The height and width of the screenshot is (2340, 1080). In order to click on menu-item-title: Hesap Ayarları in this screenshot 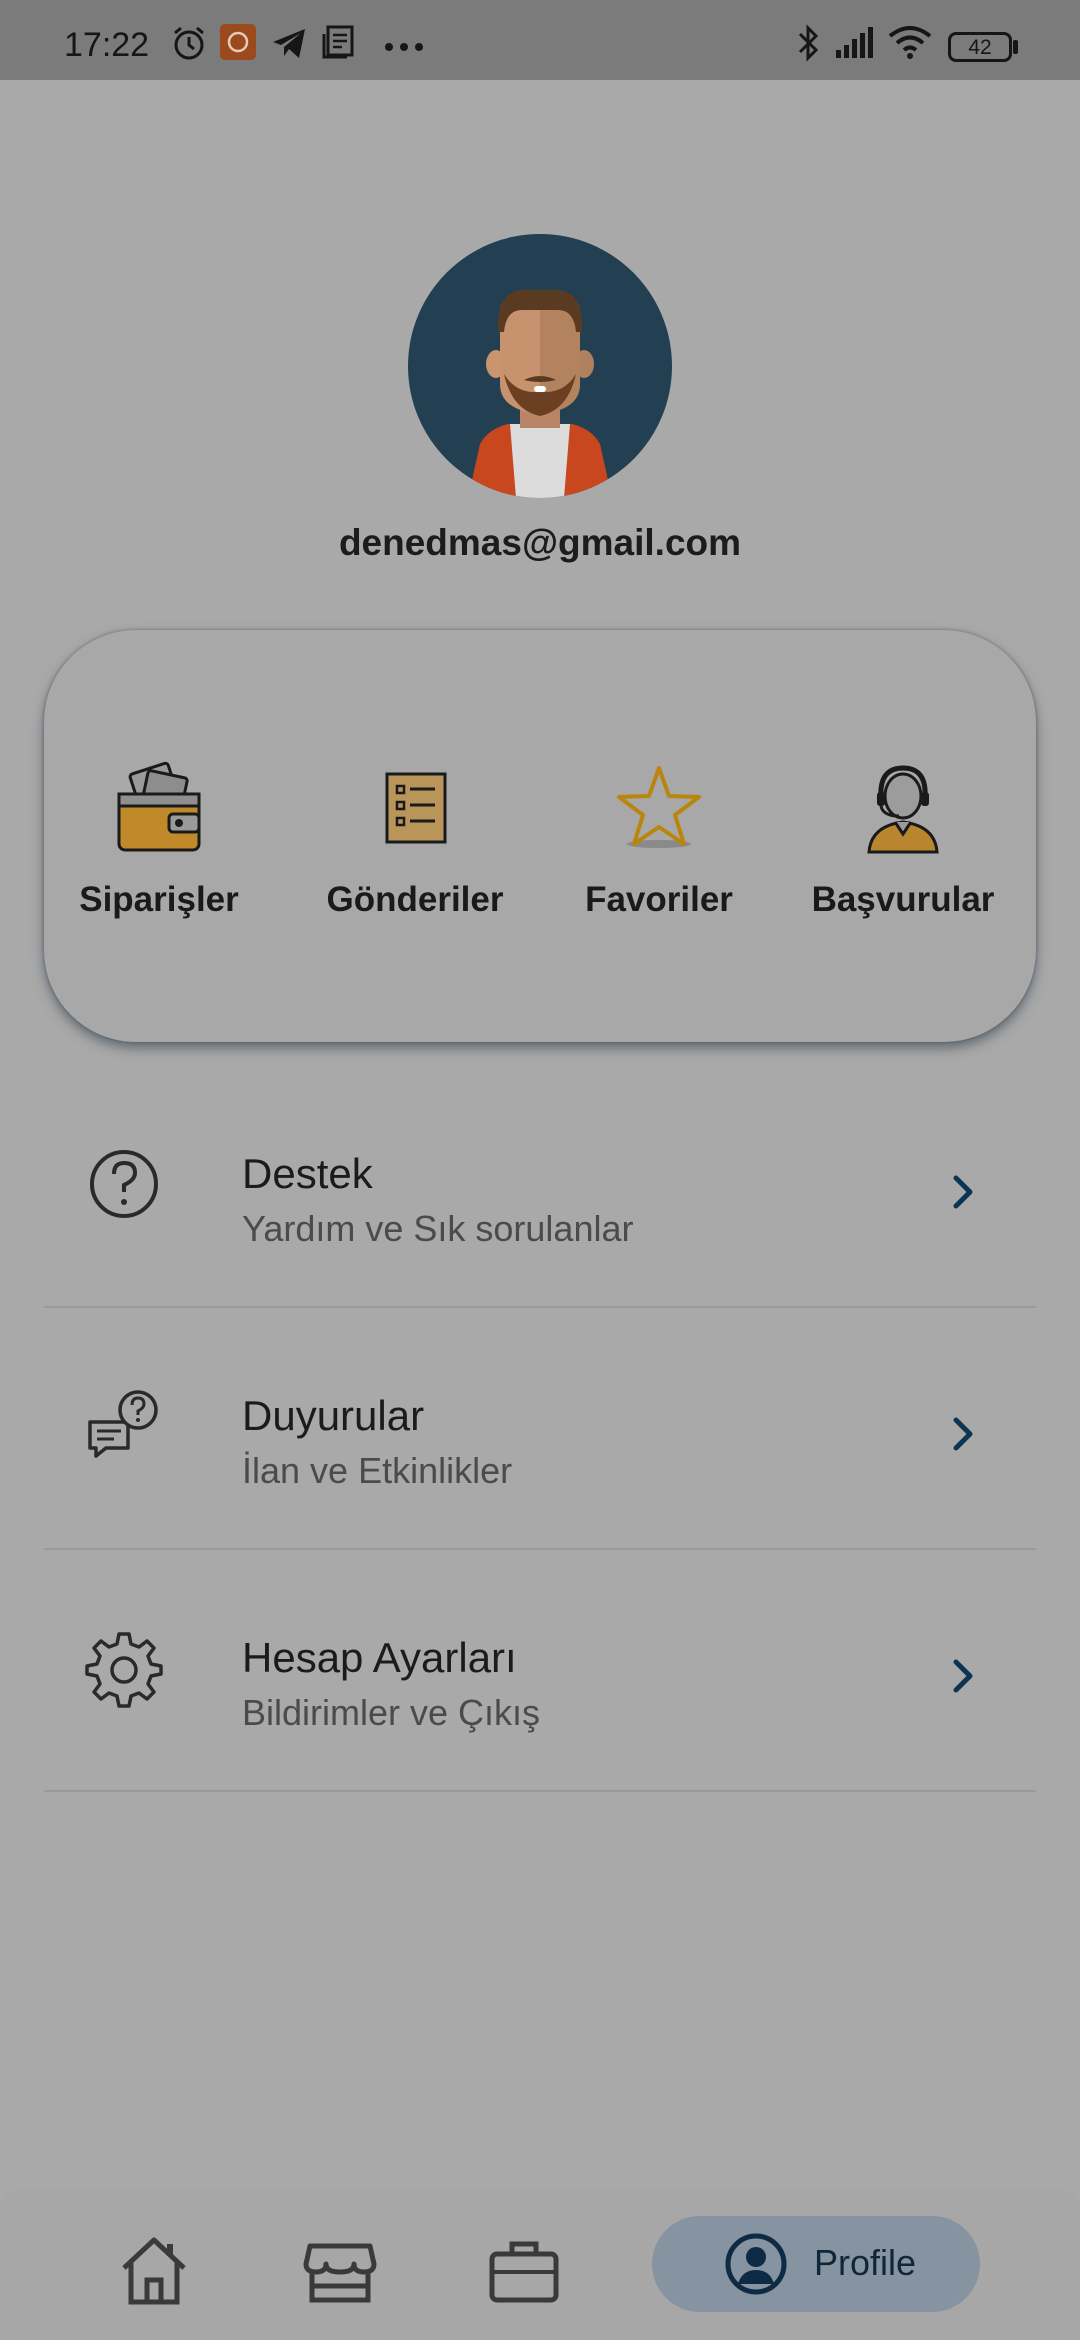, I will do `click(379, 1657)`.